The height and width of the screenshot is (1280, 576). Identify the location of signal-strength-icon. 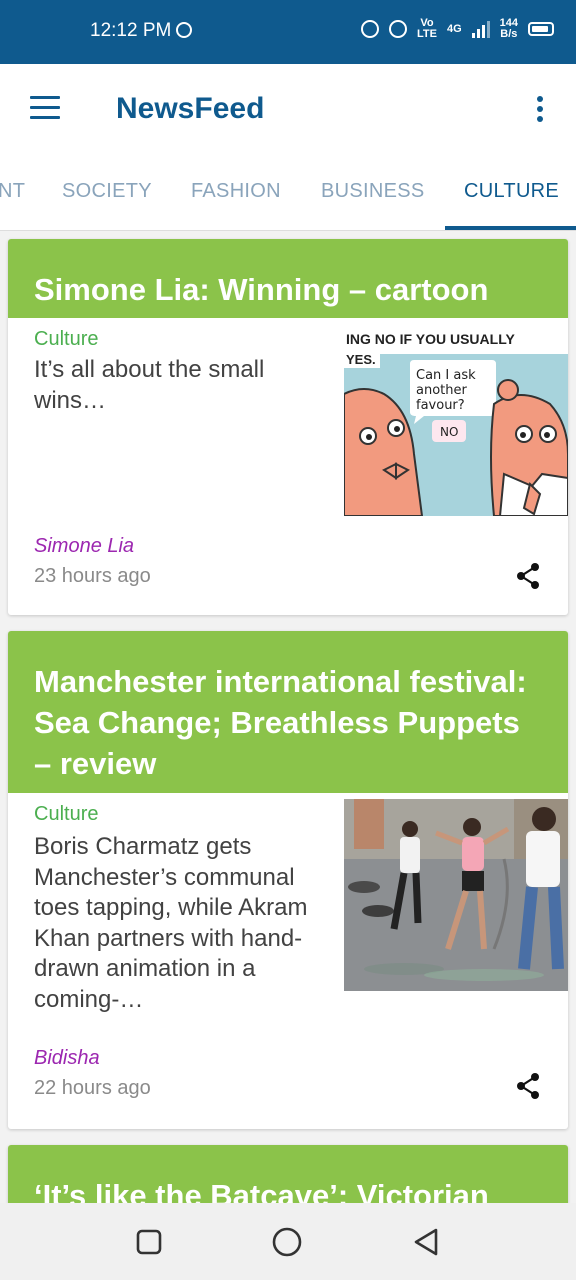
(480, 29).